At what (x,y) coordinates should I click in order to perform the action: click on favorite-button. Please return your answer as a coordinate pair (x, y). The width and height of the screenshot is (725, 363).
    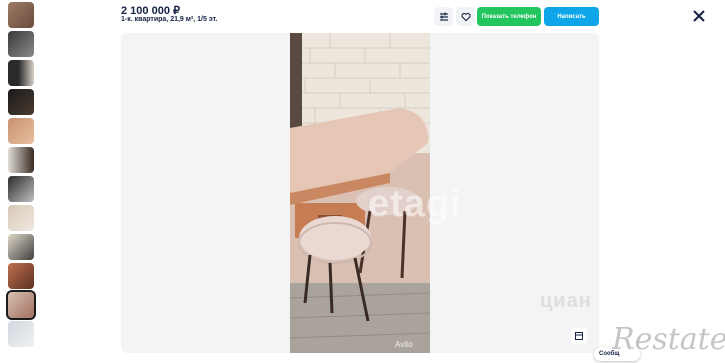
    Looking at the image, I should click on (465, 16).